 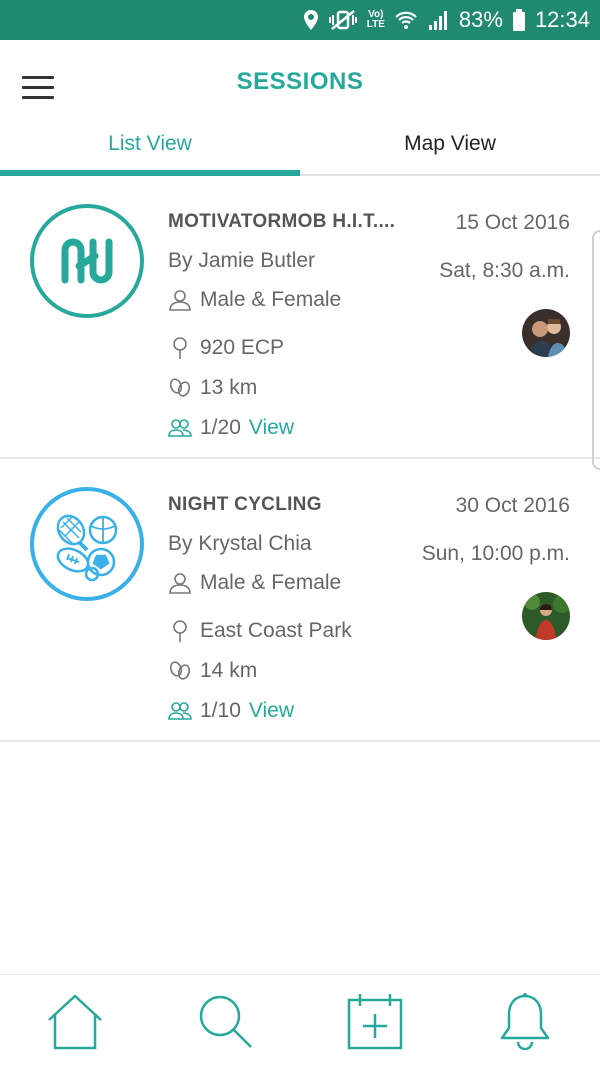 I want to click on view-tabs: List View Map View, so click(x=300, y=148).